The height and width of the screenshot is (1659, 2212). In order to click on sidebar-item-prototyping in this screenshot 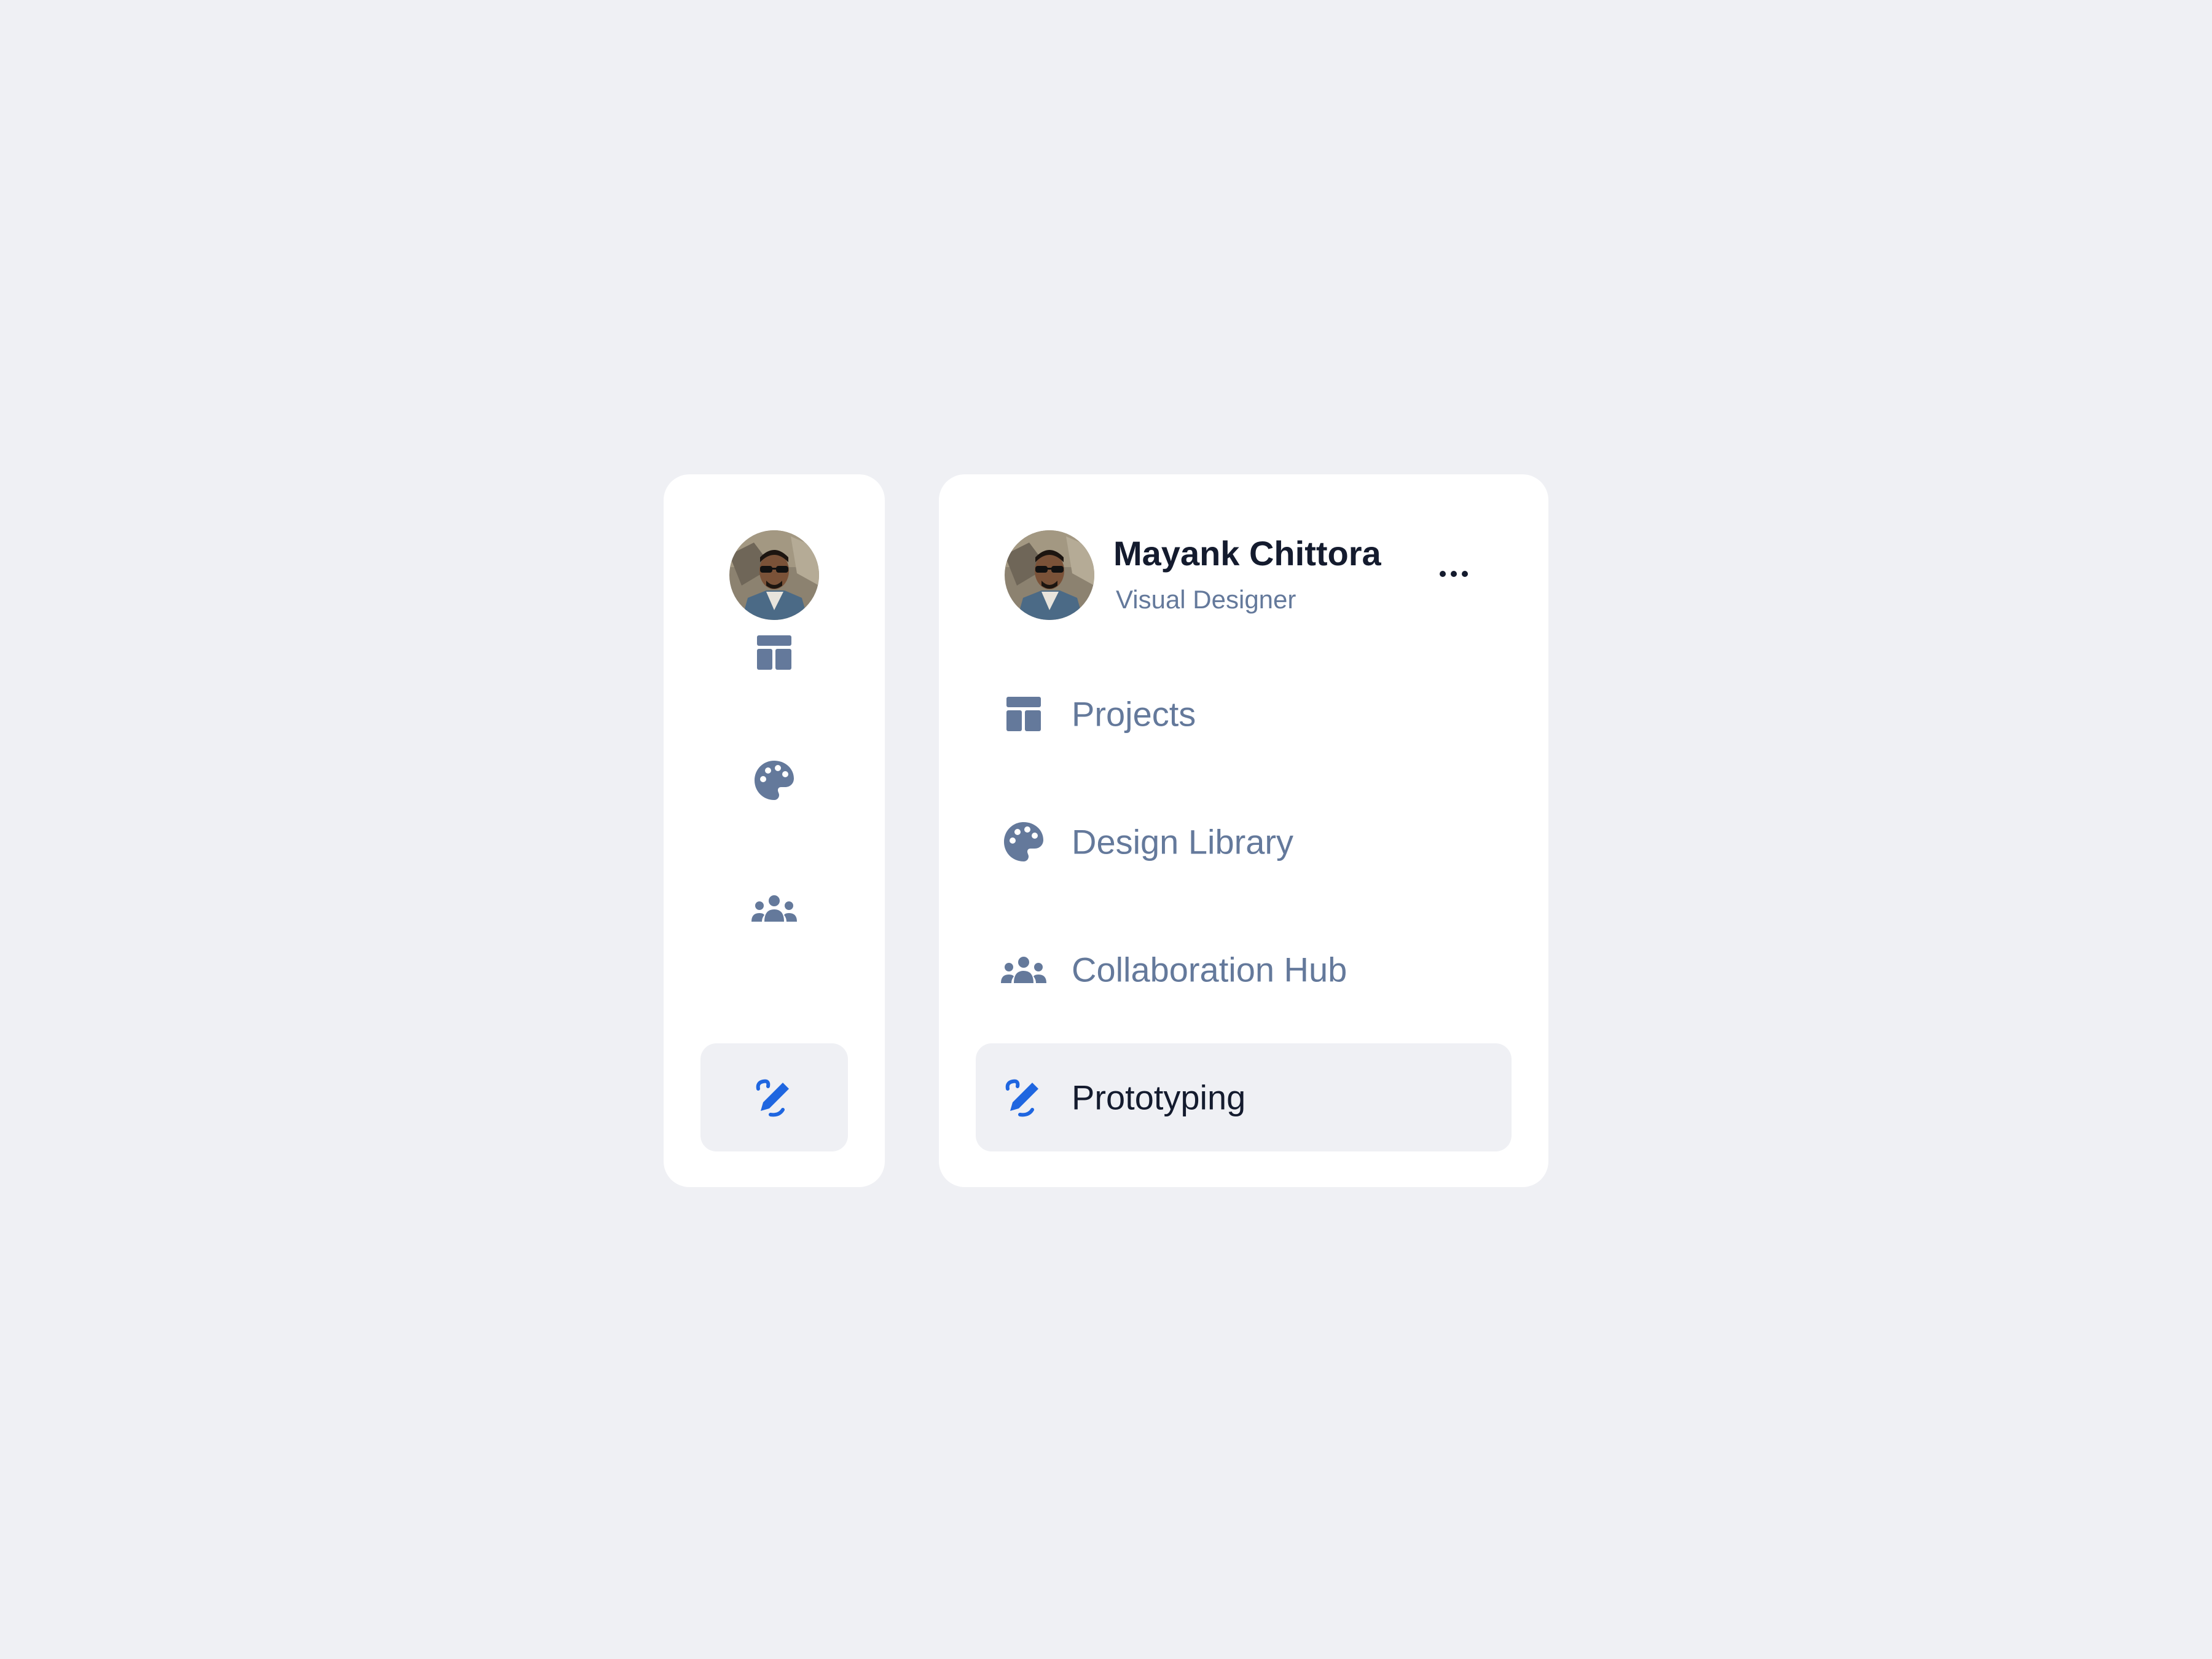, I will do `click(774, 1097)`.